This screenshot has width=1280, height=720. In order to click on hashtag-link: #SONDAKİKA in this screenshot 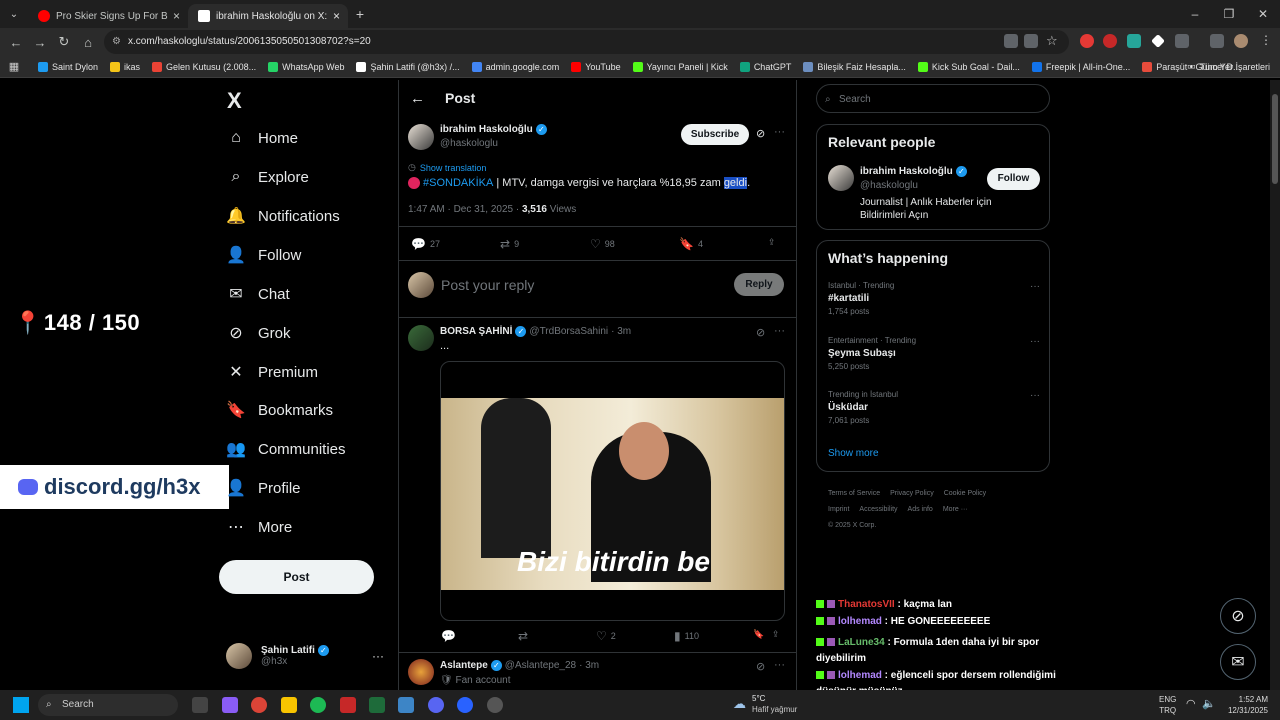, I will do `click(458, 183)`.